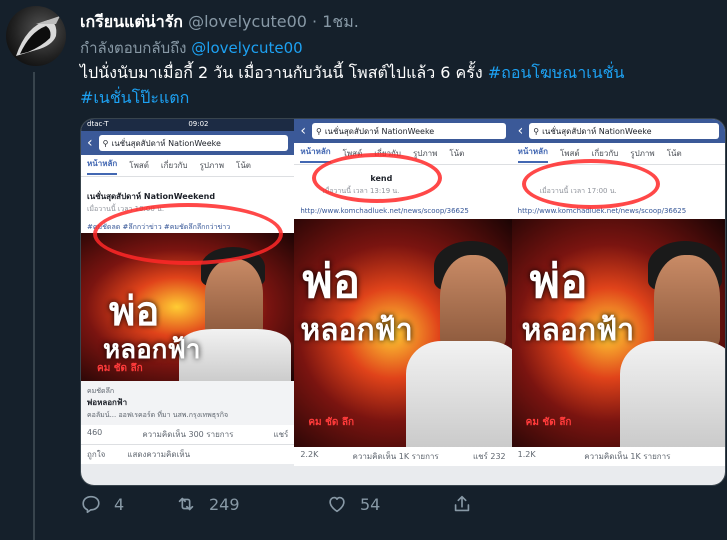 This screenshot has width=727, height=540. I want to click on fb-action-row: ถูกใจ แสดงความคิดเห็น, so click(188, 454).